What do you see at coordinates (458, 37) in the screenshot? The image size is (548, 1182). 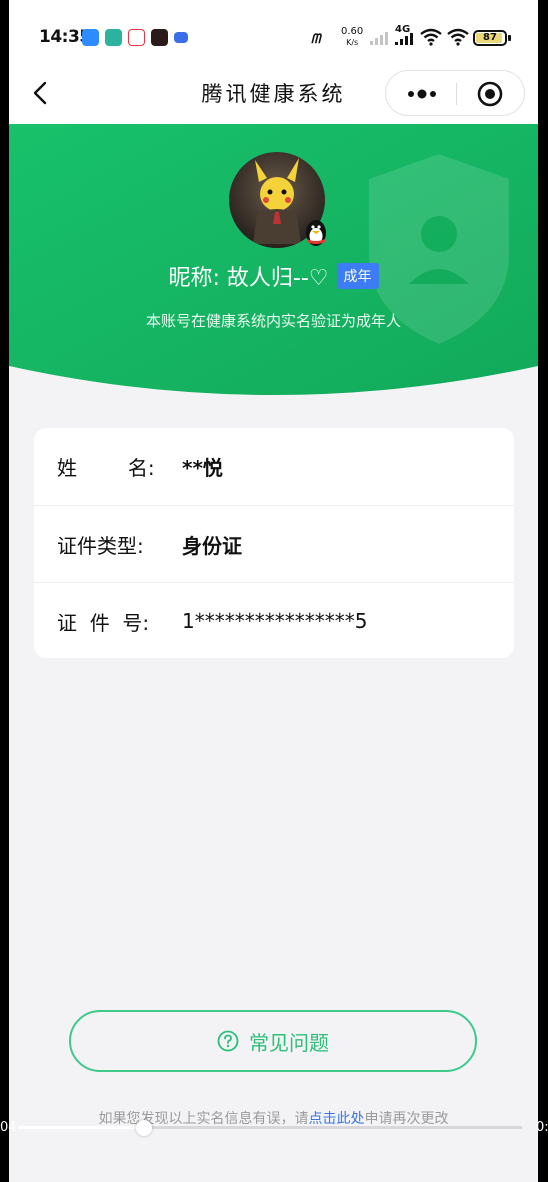 I see `wifi-2-icon` at bounding box center [458, 37].